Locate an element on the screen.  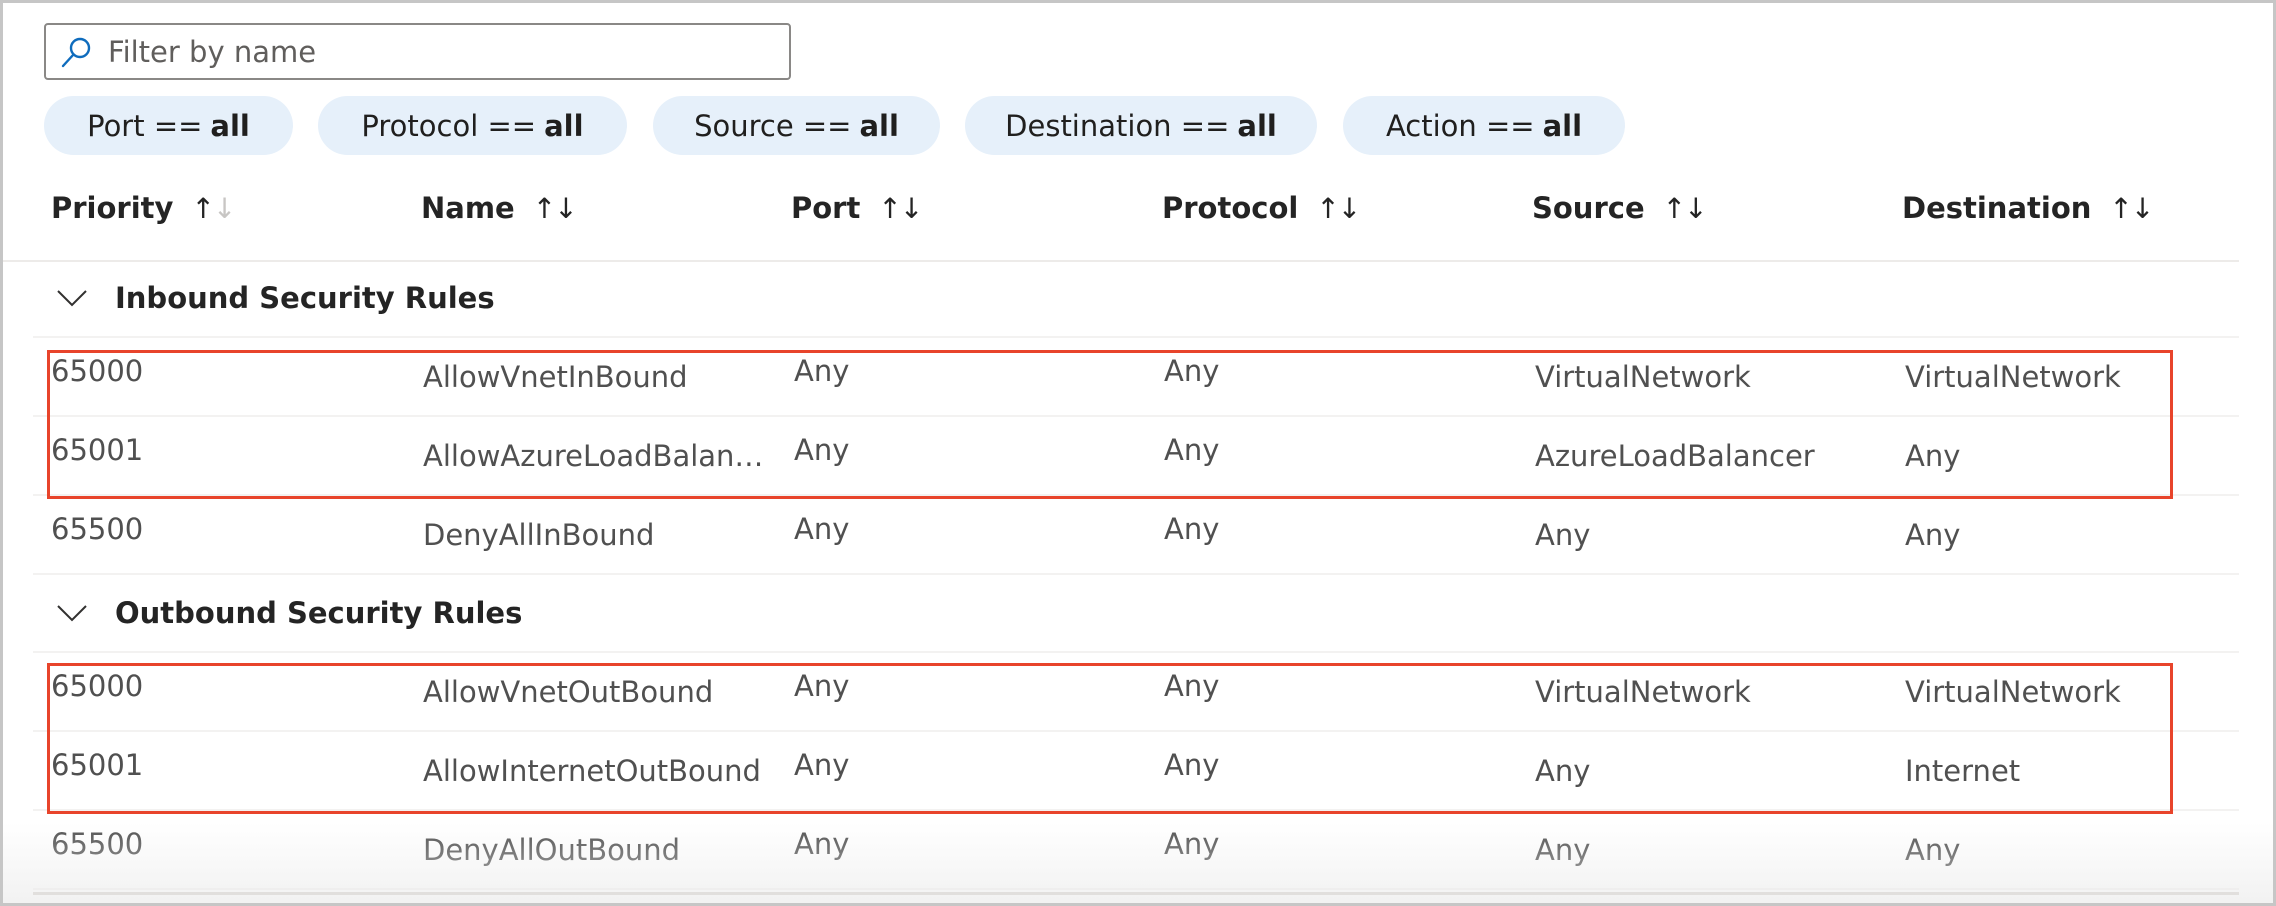
column-label: Source is located at coordinates (1588, 208).